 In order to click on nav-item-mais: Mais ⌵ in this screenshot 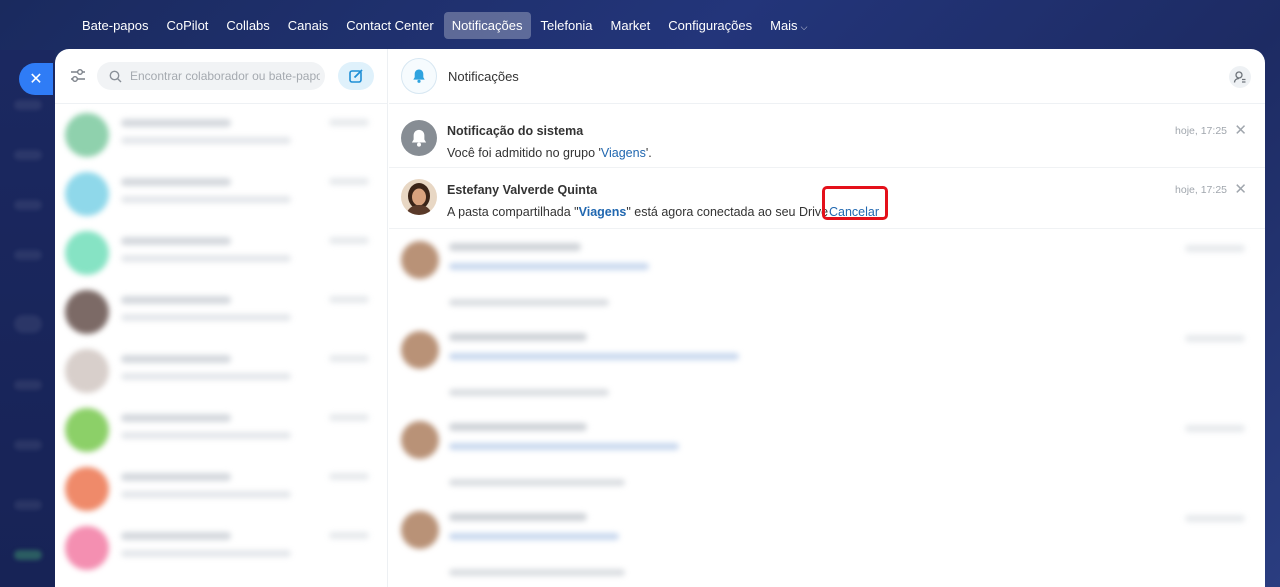, I will do `click(788, 25)`.